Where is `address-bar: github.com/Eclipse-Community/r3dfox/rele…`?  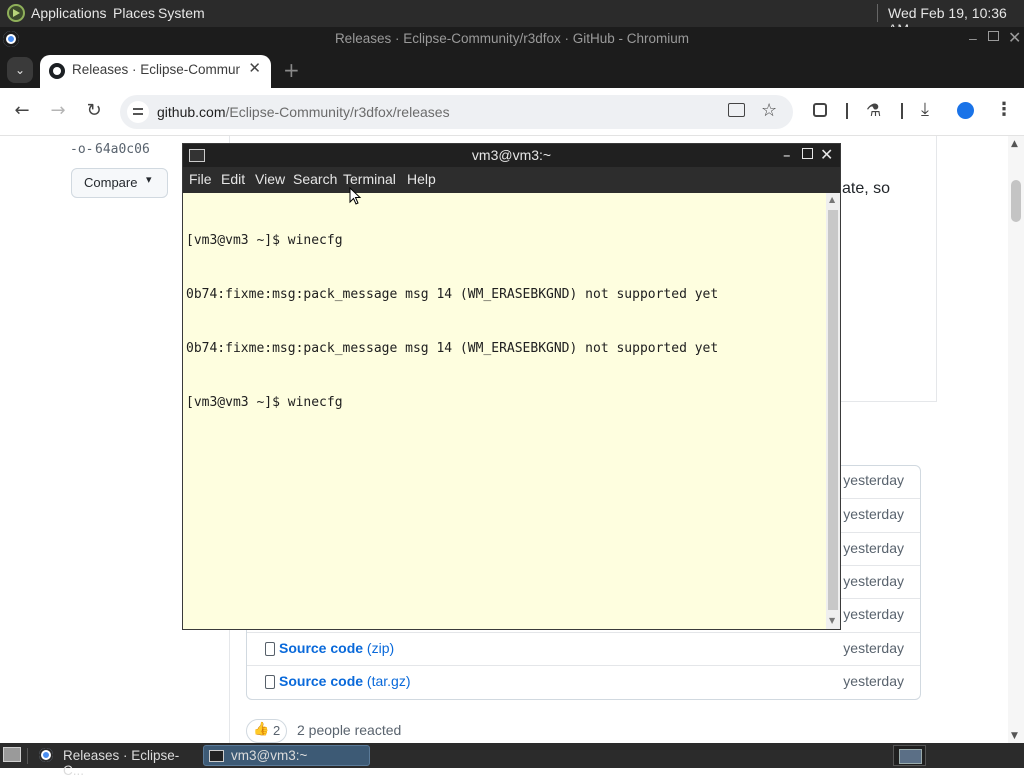 address-bar: github.com/Eclipse-Community/r3dfox/rele… is located at coordinates (456, 112).